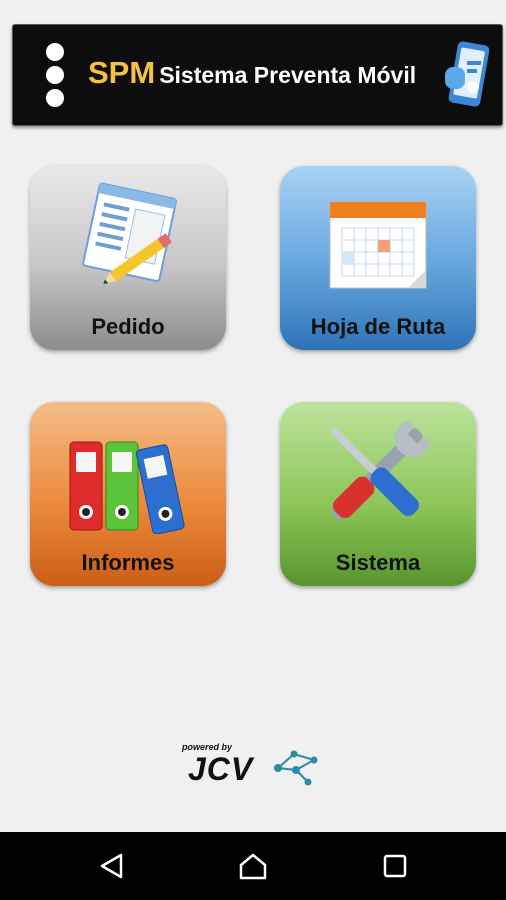 This screenshot has width=506, height=900. What do you see at coordinates (128, 326) in the screenshot?
I see `tile-label: Pedido` at bounding box center [128, 326].